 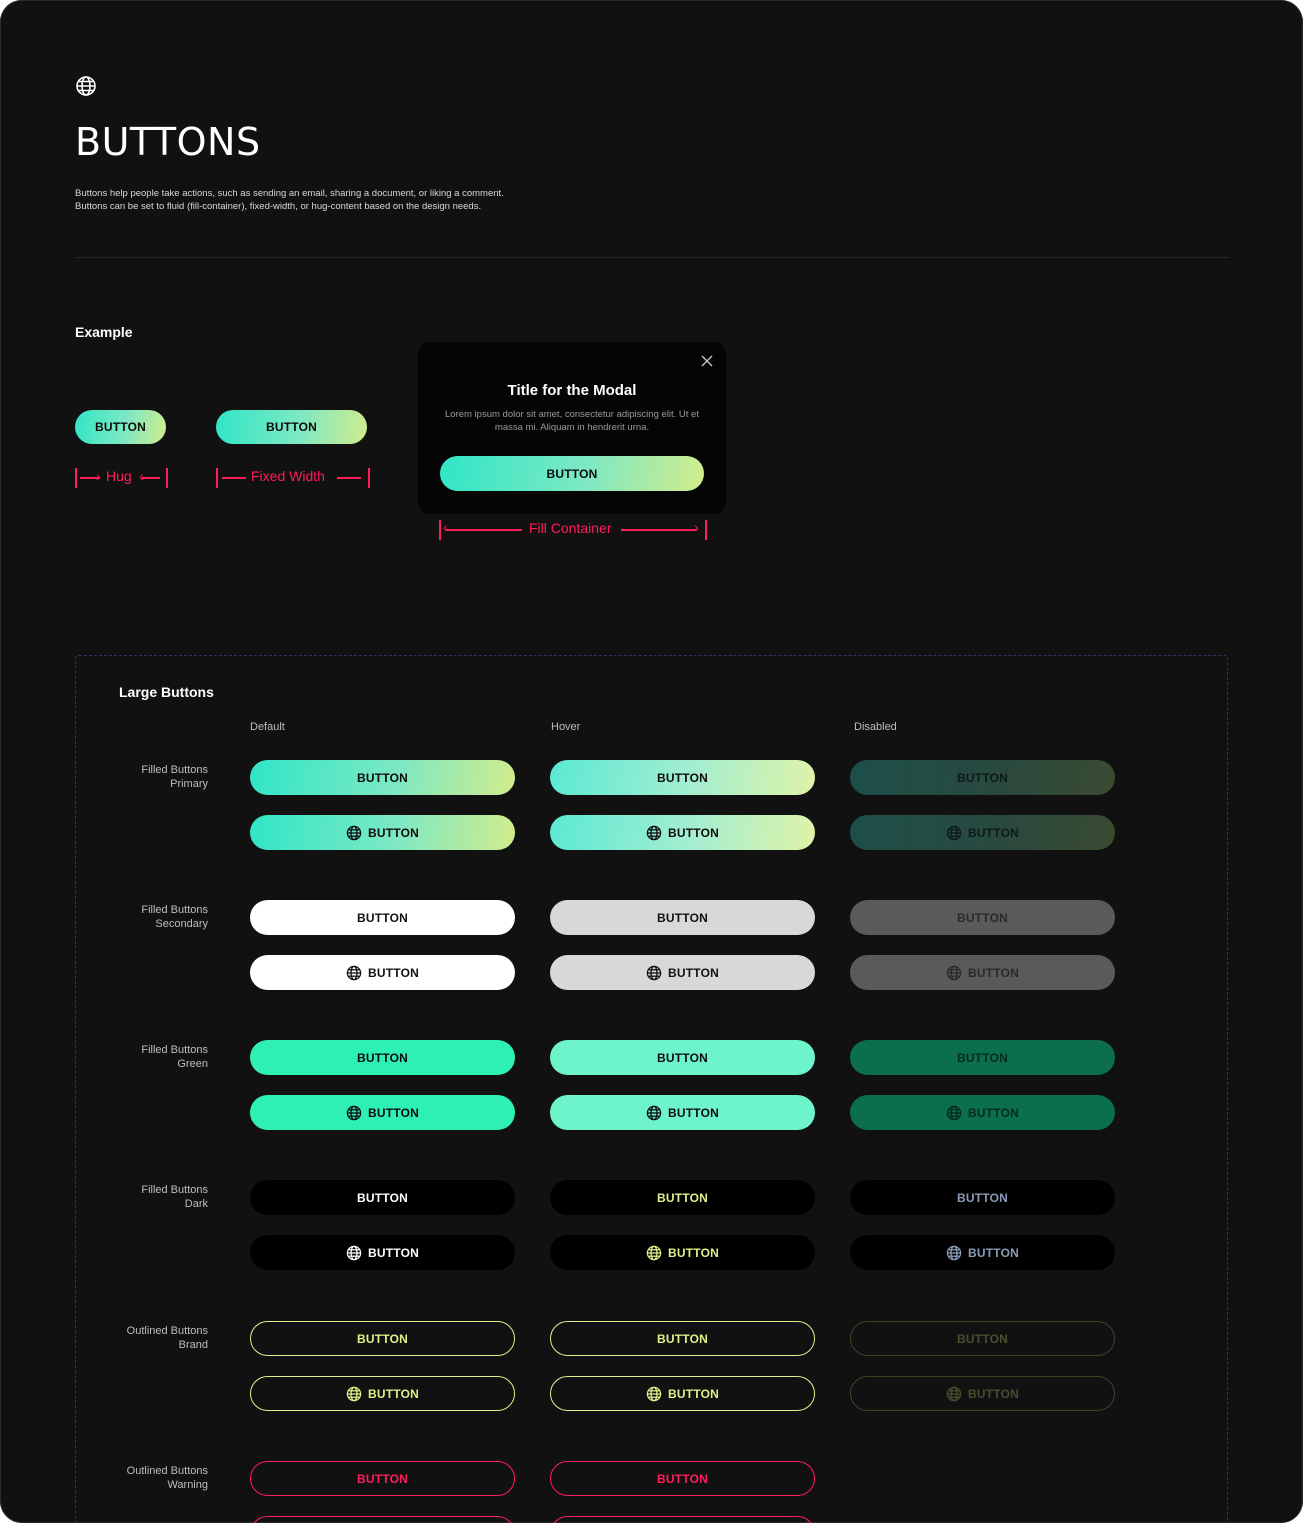 I want to click on brand-disabled-button: BUTTON, so click(x=982, y=1338).